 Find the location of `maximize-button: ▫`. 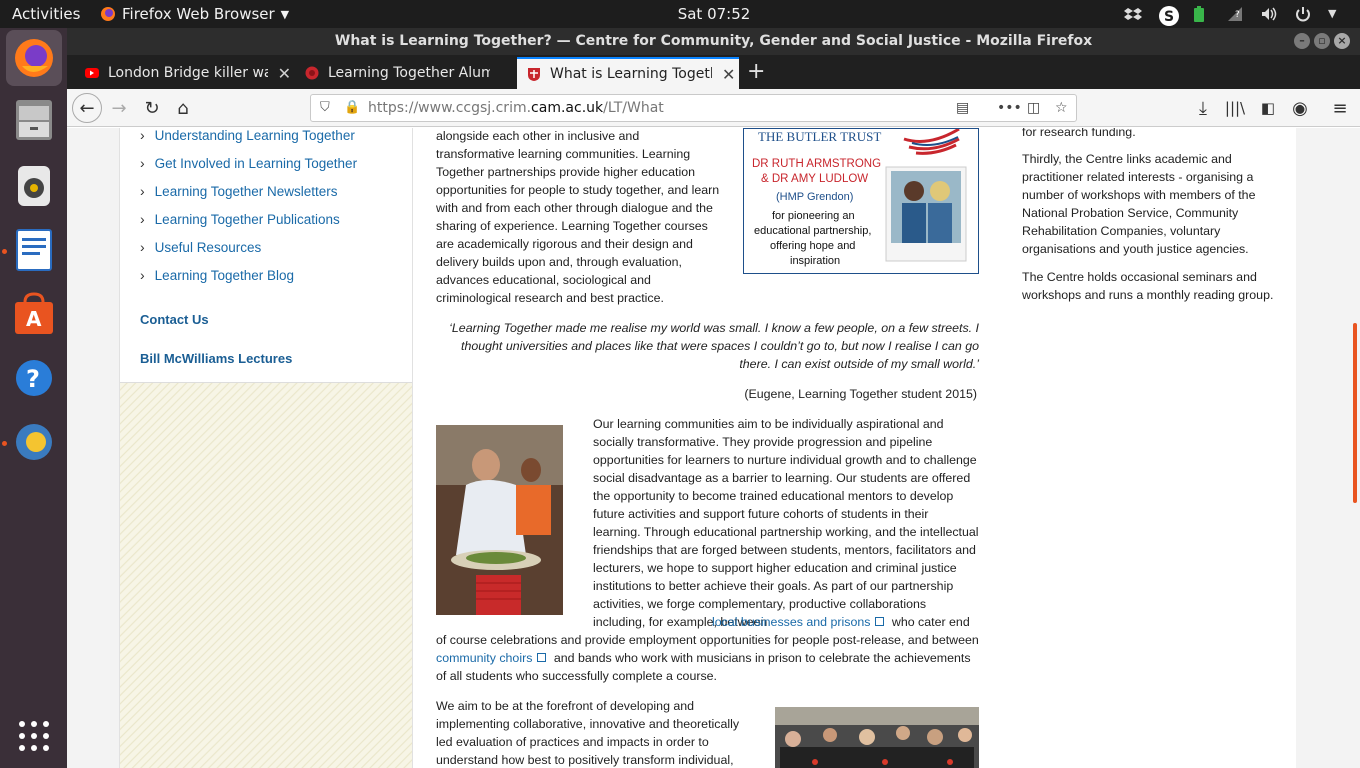

maximize-button: ▫ is located at coordinates (1322, 41).